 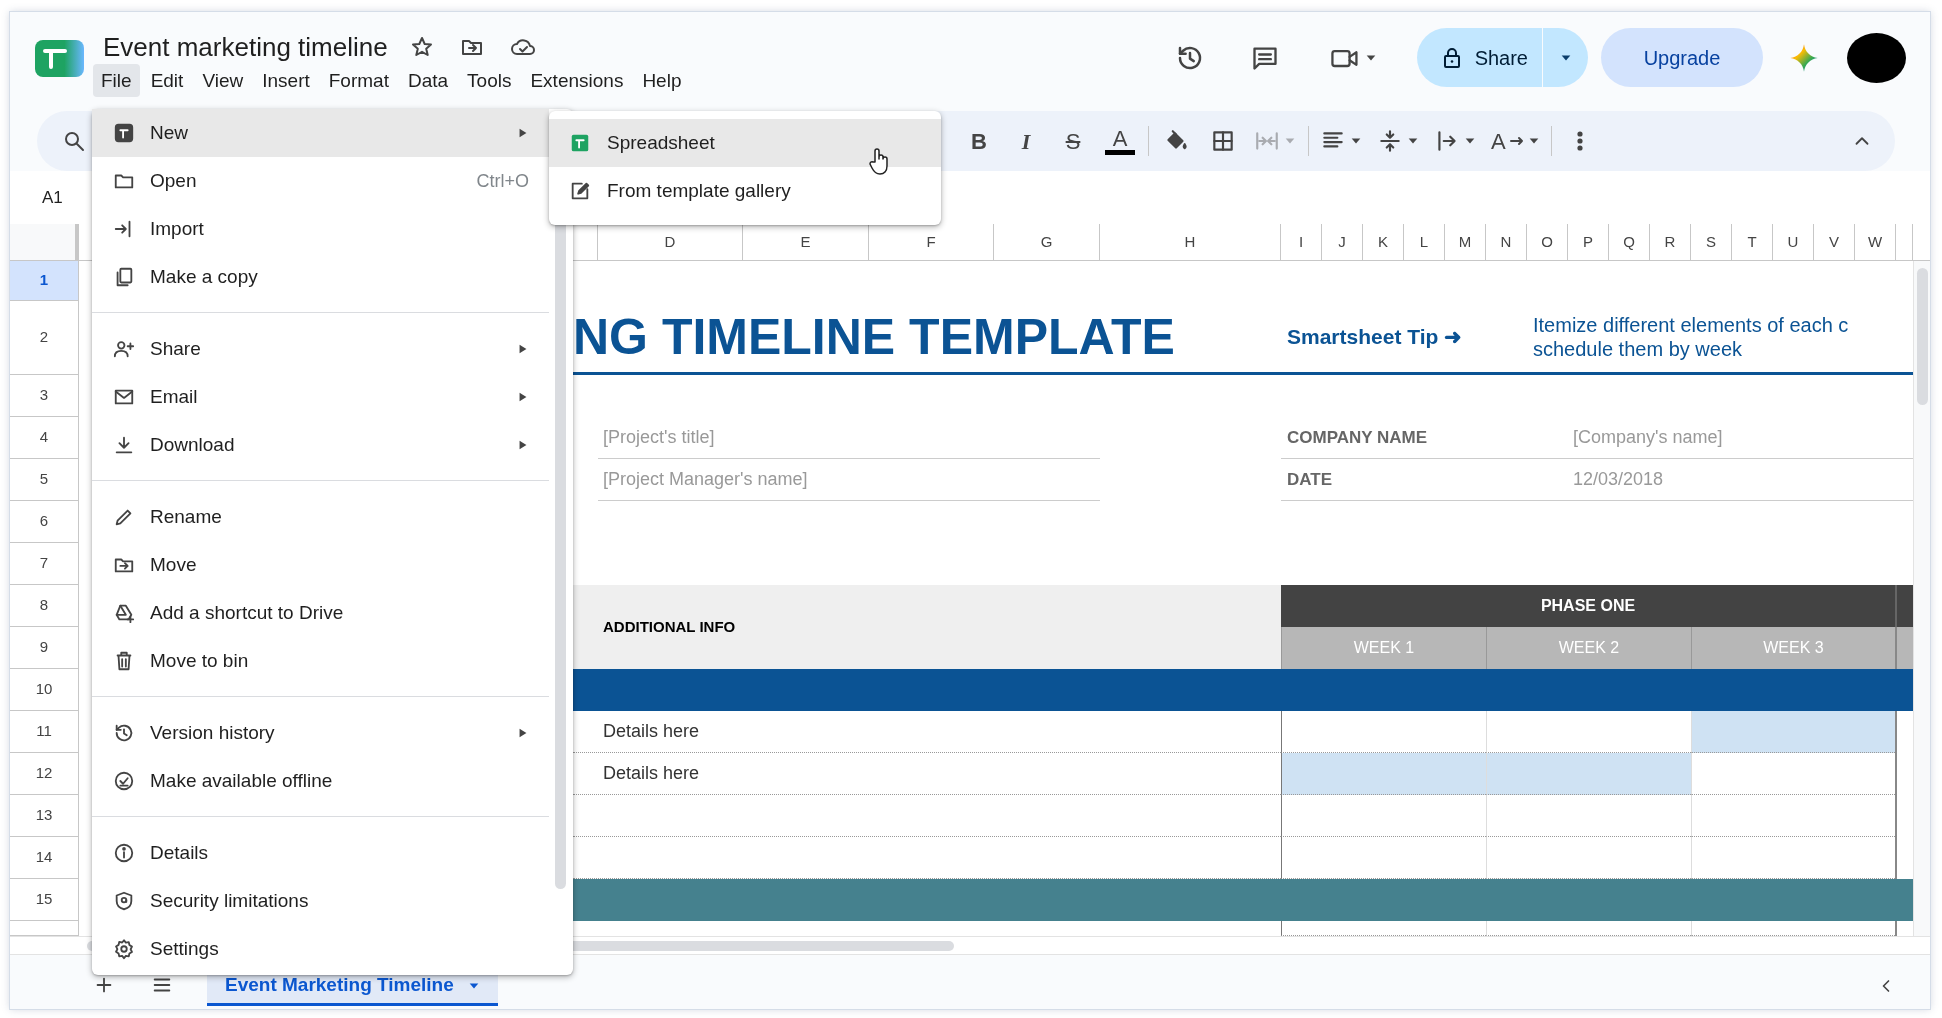 I want to click on menu-item: Tools, so click(x=489, y=80).